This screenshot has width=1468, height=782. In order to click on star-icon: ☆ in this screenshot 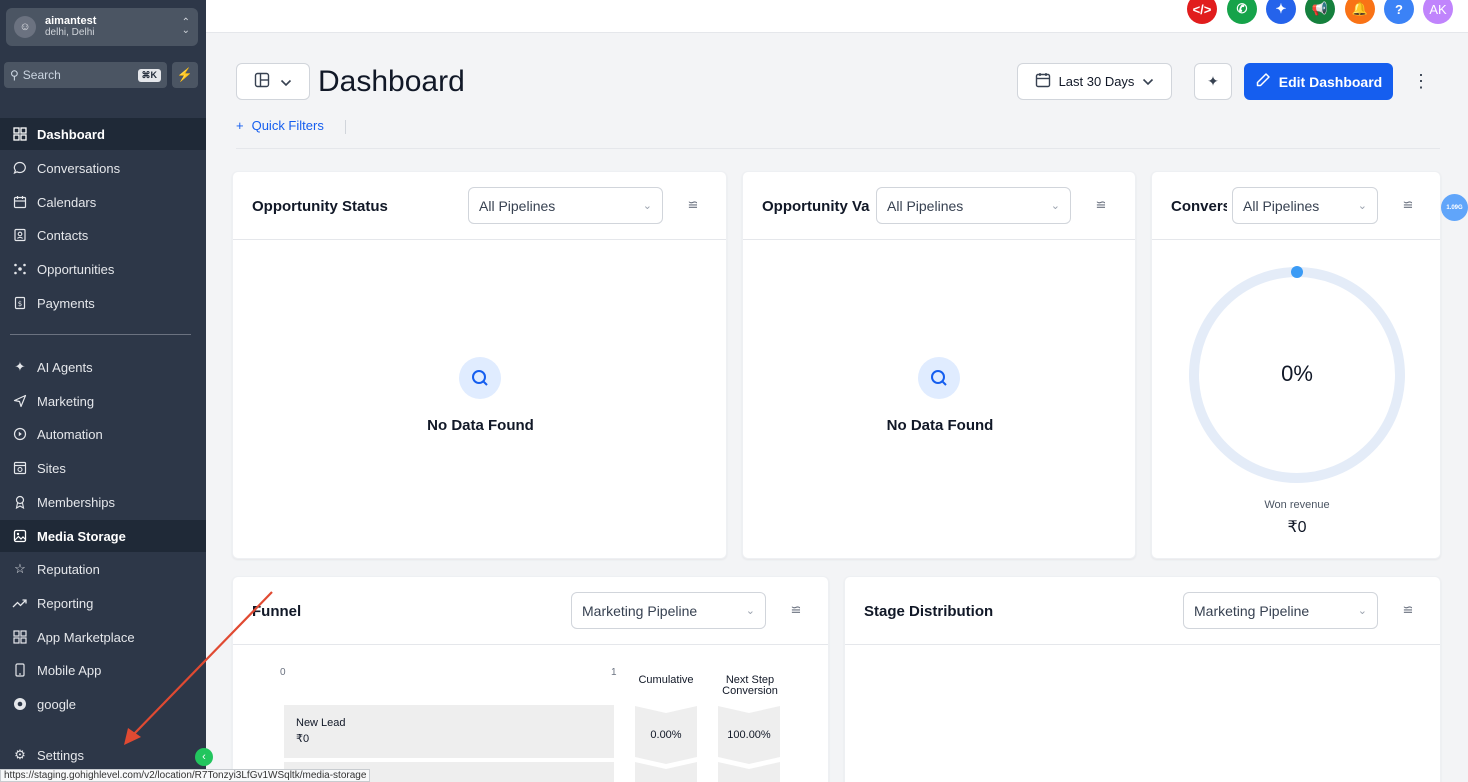, I will do `click(20, 568)`.